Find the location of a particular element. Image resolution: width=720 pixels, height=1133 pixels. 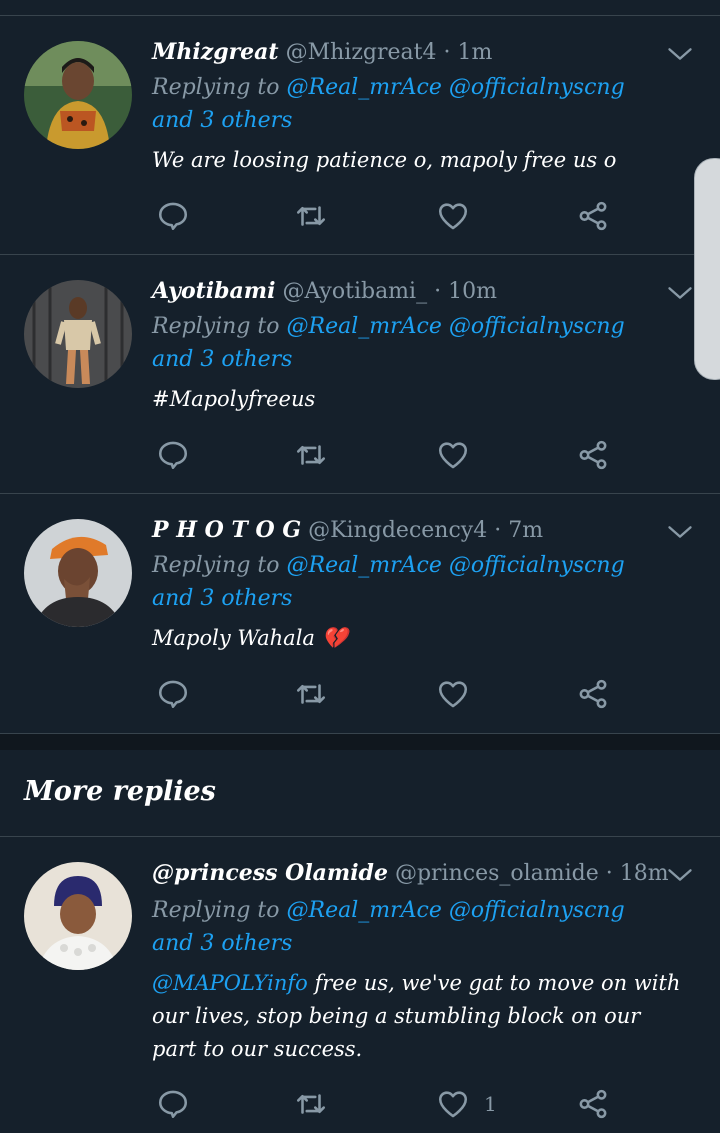

mention-link: @MAPOLYinfo is located at coordinates (230, 983).